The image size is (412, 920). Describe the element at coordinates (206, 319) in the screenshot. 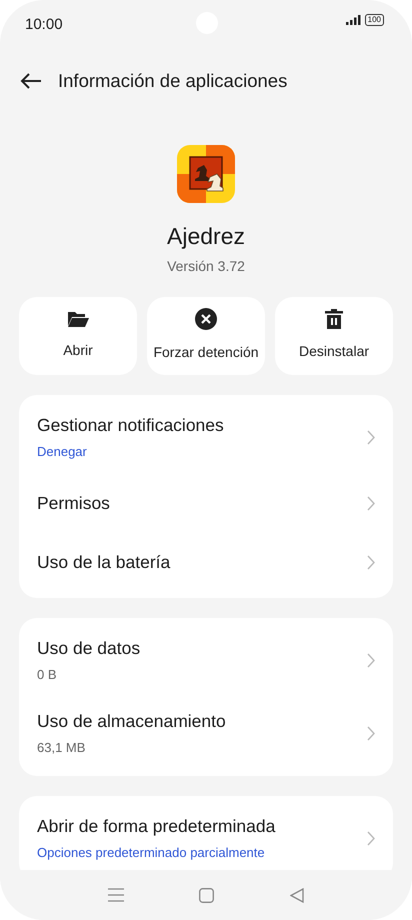

I see `close-icon` at that location.